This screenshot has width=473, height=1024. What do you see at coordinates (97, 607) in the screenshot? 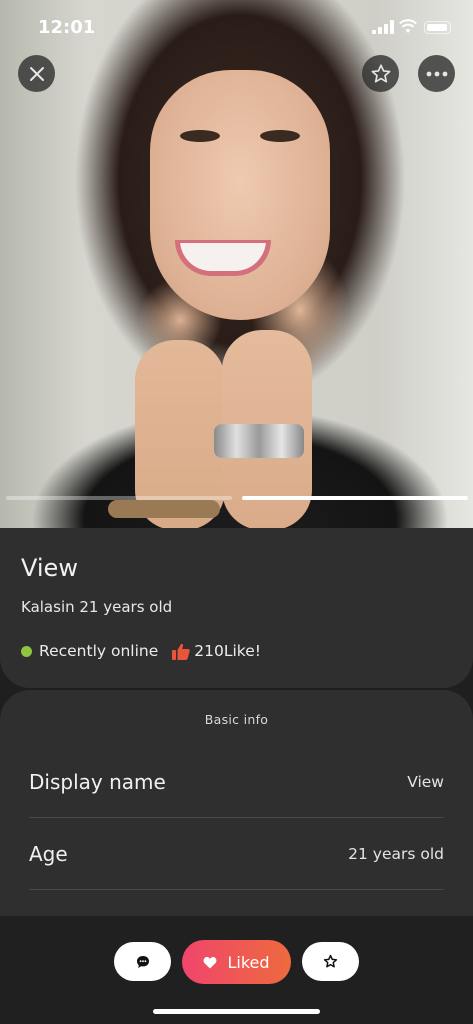
I see `profile-subtitle: Kalasin 21 years old` at bounding box center [97, 607].